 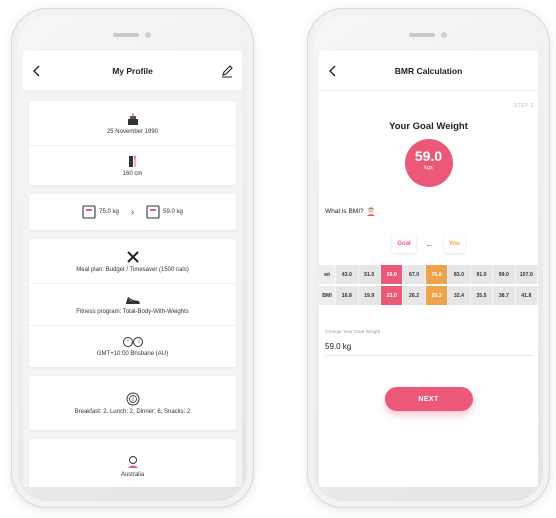 I want to click on wt-cell: 43.0, so click(x=347, y=274).